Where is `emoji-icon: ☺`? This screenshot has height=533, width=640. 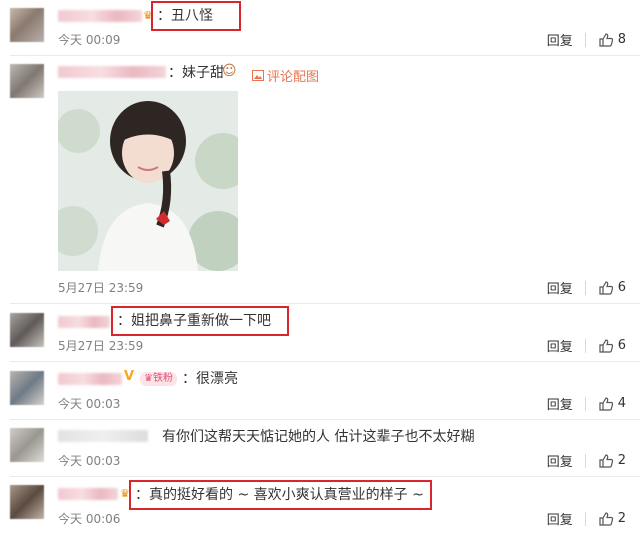
emoji-icon: ☺ is located at coordinates (229, 71).